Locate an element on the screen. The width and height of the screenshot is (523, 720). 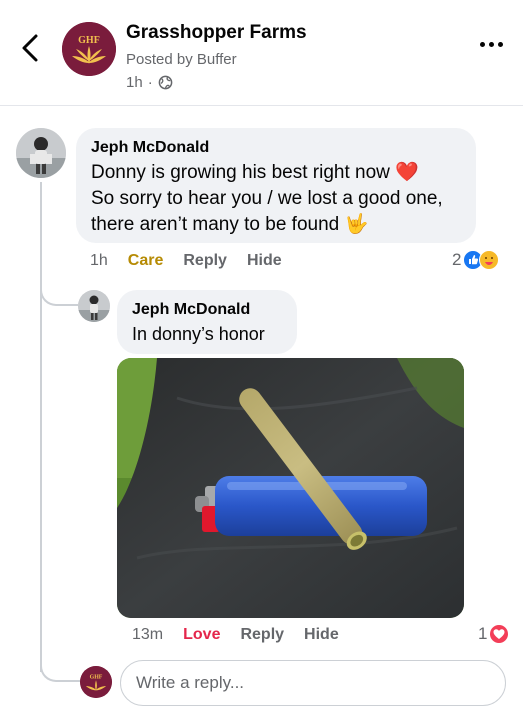
more-options-button is located at coordinates (491, 44).